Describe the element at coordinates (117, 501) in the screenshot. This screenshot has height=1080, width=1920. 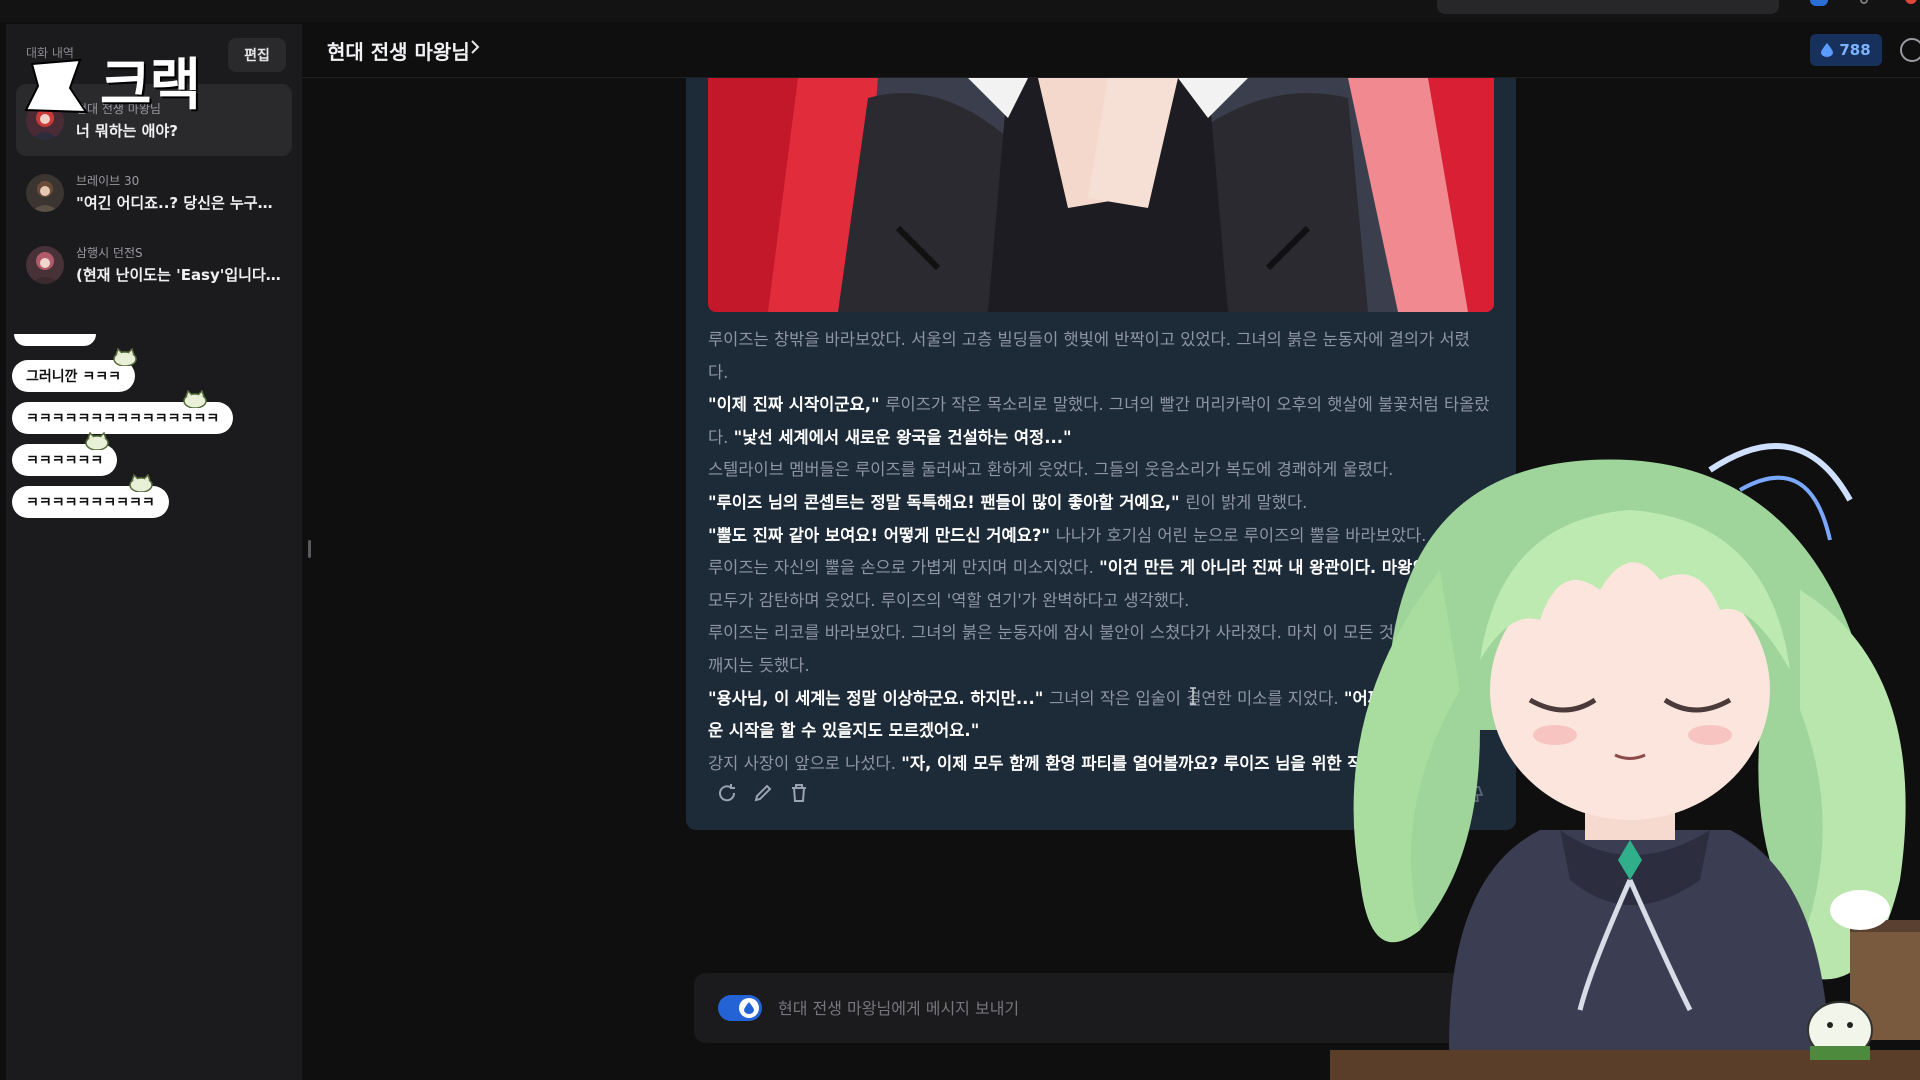
I see `stream-chat-row: ㅋㅋㅋㅋㅋㅋㅋㅋㅋㅋ` at that location.